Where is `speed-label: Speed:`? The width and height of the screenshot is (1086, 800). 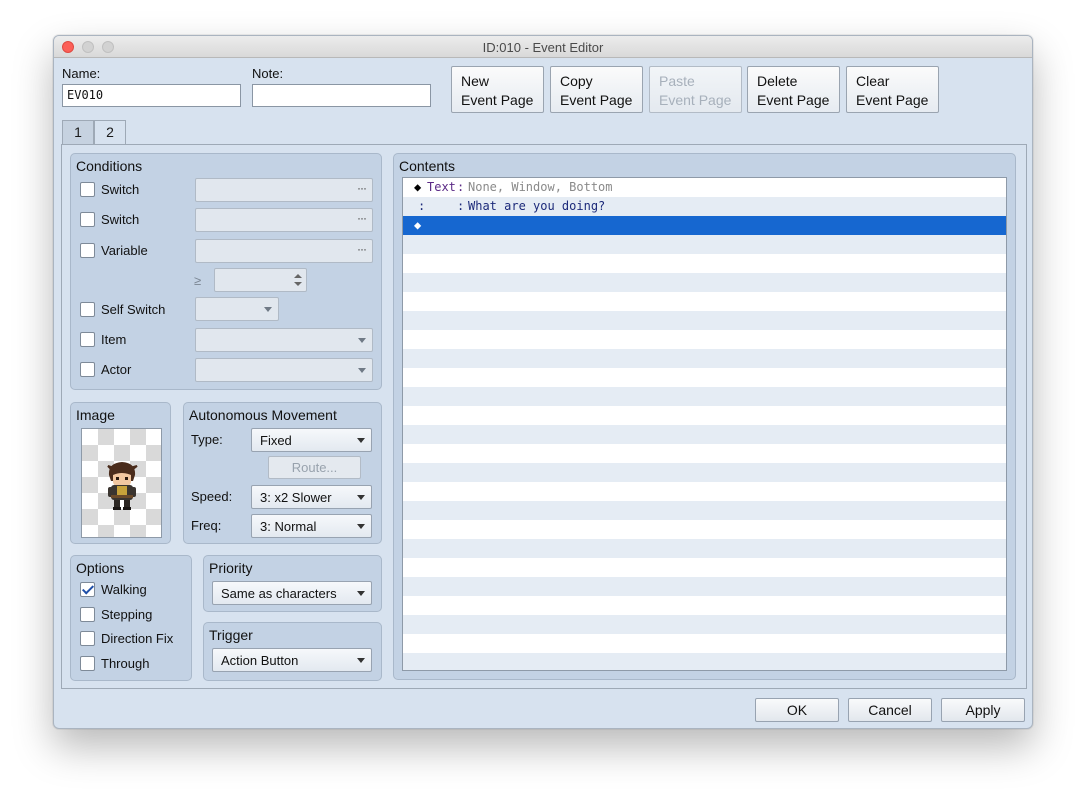
speed-label: Speed: is located at coordinates (212, 496).